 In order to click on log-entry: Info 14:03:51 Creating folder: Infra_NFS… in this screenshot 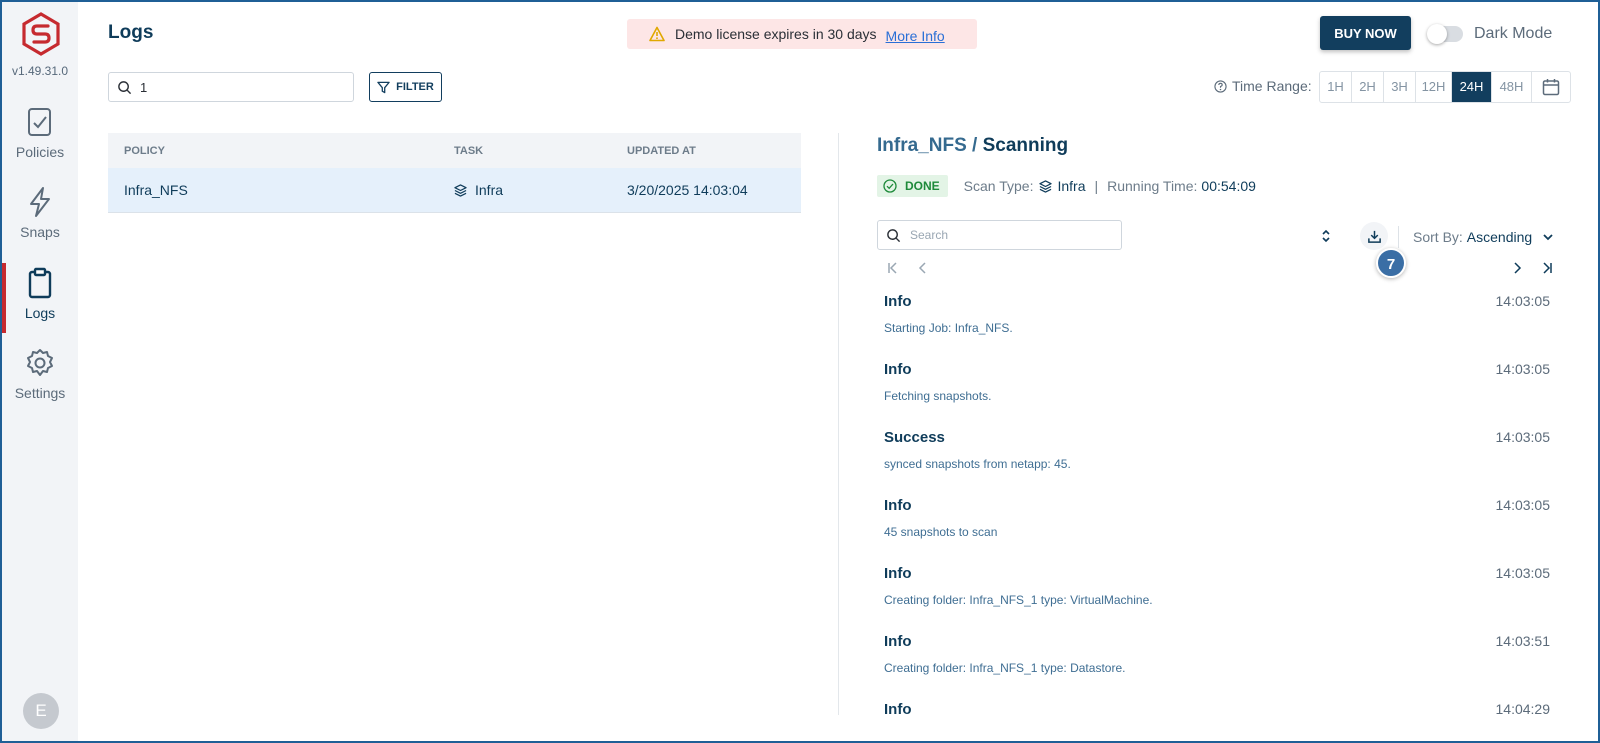, I will do `click(1217, 662)`.